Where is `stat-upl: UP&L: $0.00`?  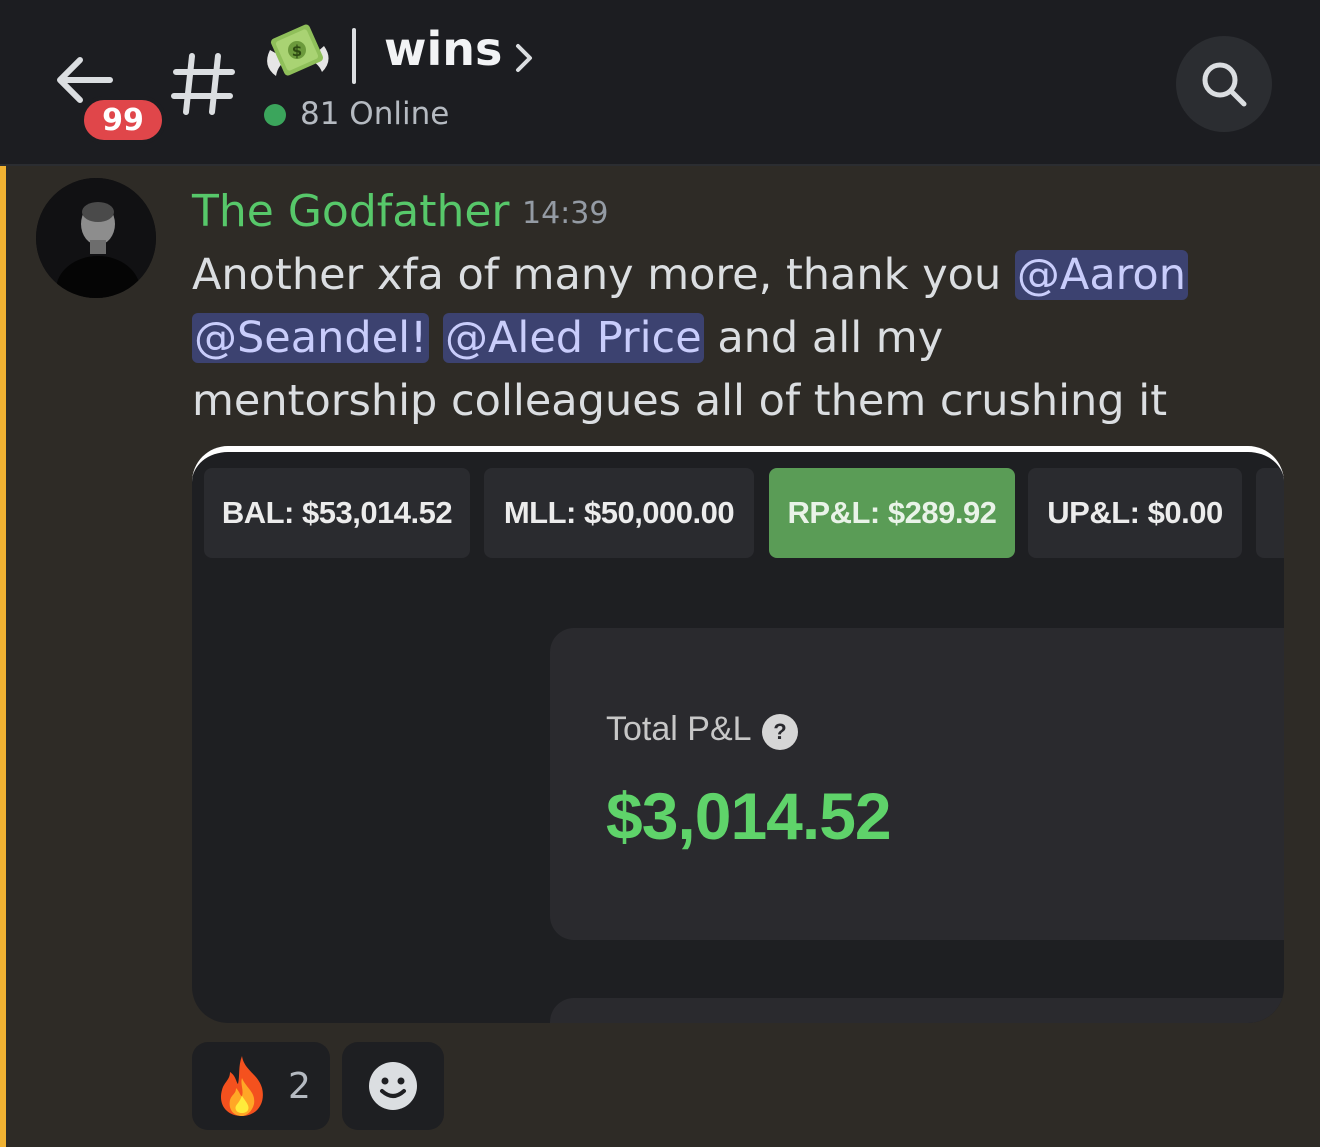 stat-upl: UP&L: $0.00 is located at coordinates (1135, 513).